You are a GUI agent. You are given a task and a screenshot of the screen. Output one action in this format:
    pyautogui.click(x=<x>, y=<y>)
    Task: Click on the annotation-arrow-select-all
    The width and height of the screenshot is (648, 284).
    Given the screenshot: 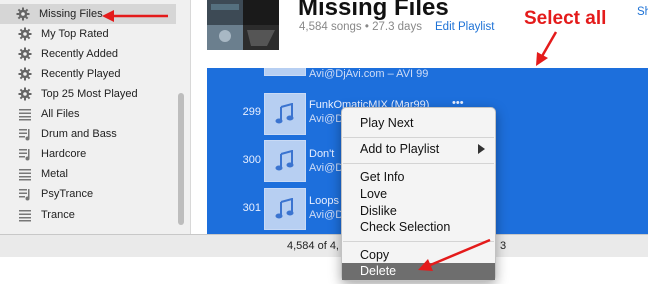 What is the action you would take?
    pyautogui.click(x=547, y=48)
    